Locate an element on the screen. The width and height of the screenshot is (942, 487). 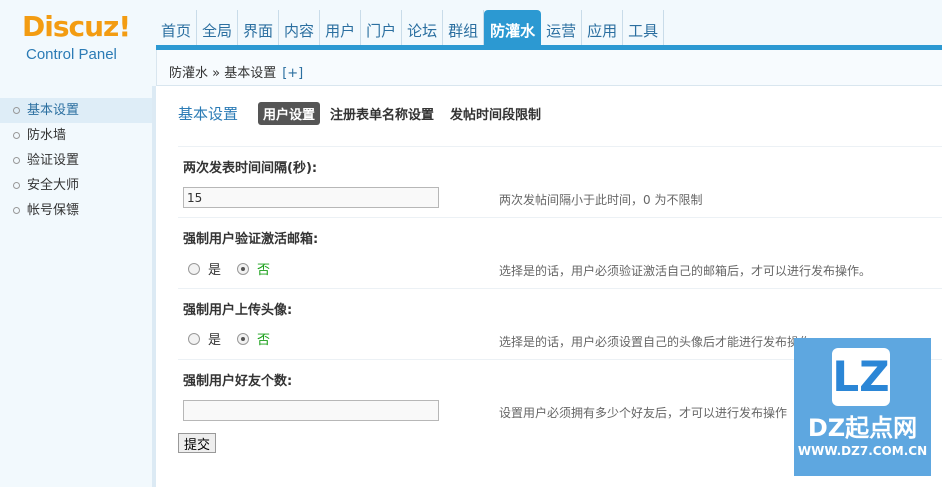
nav-item-tools: 工具 is located at coordinates (644, 29).